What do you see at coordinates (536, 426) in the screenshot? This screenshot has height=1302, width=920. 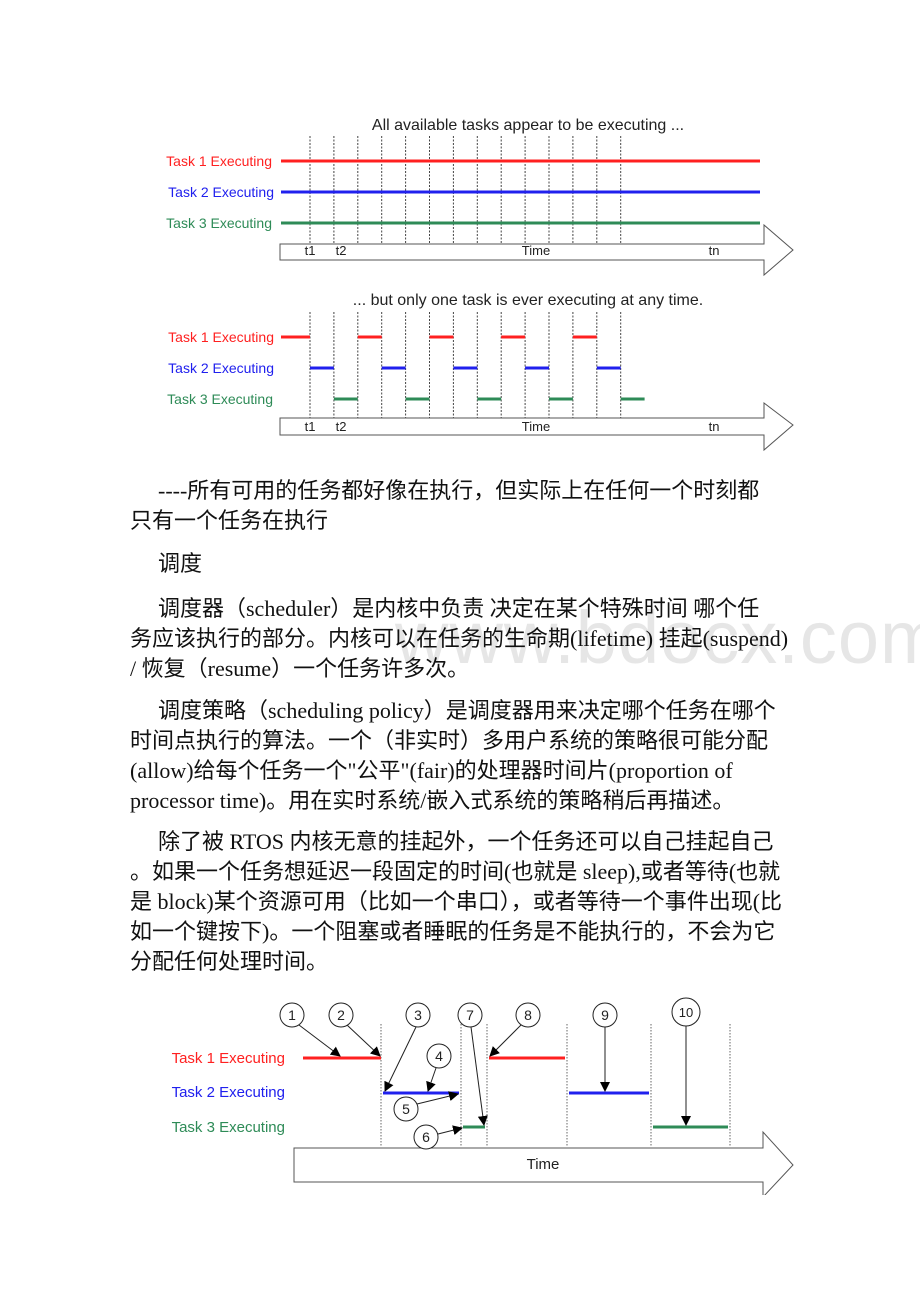 I see `figure2-axis-label: Time` at bounding box center [536, 426].